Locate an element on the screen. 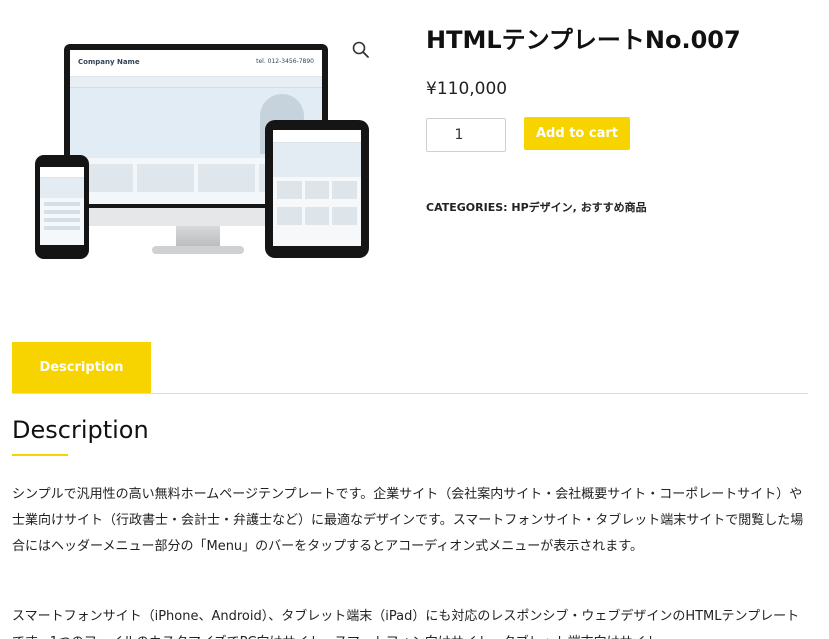 This screenshot has height=639, width=829. categories-label: CATEGORIES: is located at coordinates (467, 207).